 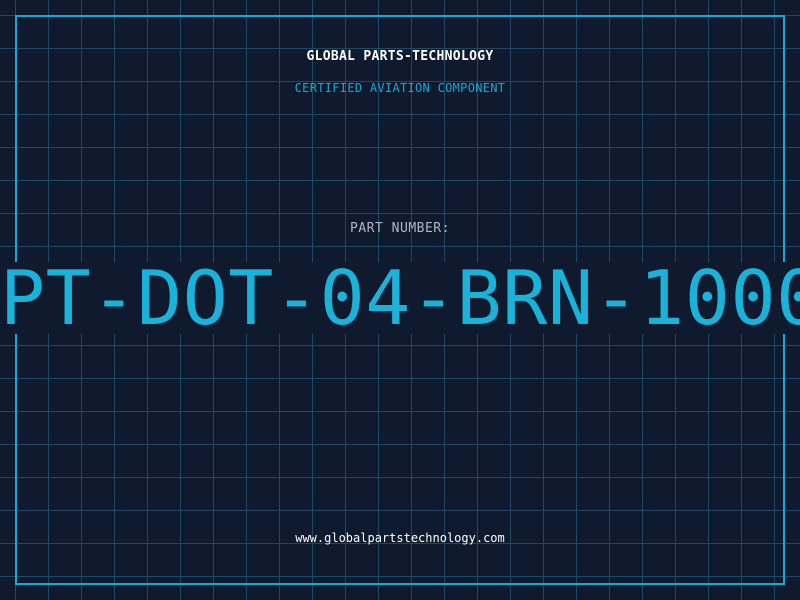 I want to click on part-number-band: PT-DOT-04-BRN-1000, so click(x=400, y=298).